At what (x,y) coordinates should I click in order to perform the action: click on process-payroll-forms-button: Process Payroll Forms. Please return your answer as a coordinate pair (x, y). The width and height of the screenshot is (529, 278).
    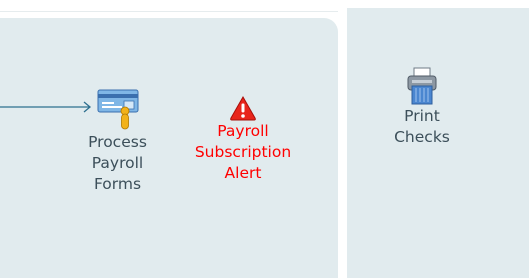
    Looking at the image, I should click on (117, 139).